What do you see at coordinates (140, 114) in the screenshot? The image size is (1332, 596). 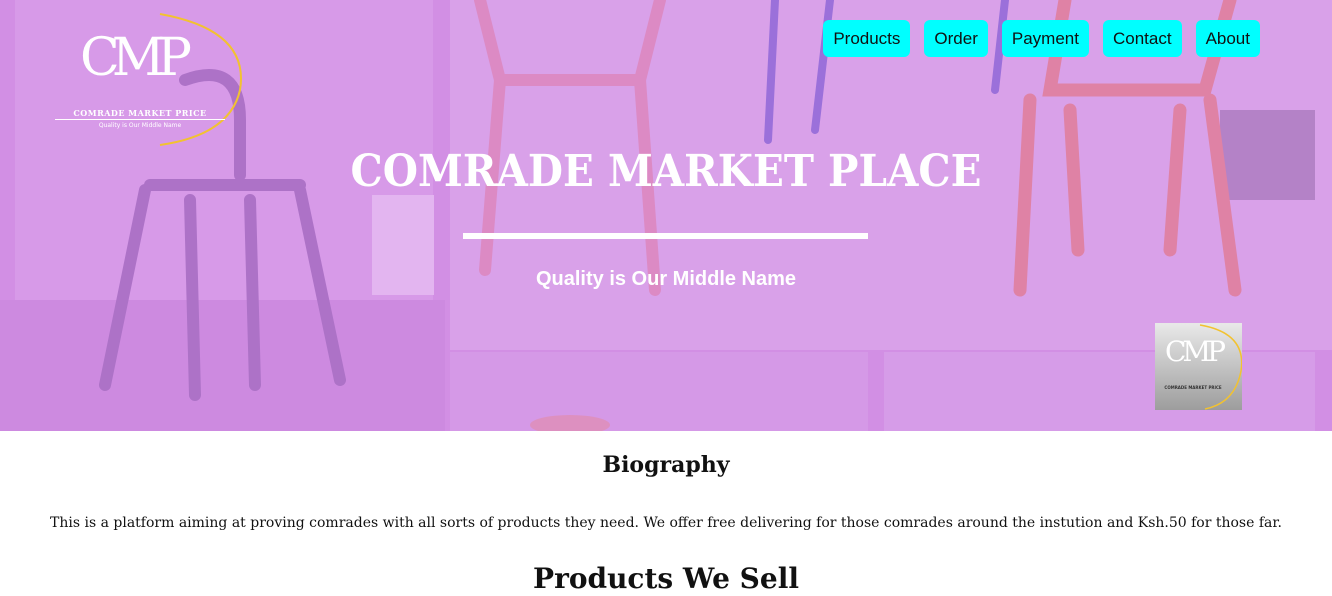 I see `logo-name: COMRADE MARKET PRICE` at bounding box center [140, 114].